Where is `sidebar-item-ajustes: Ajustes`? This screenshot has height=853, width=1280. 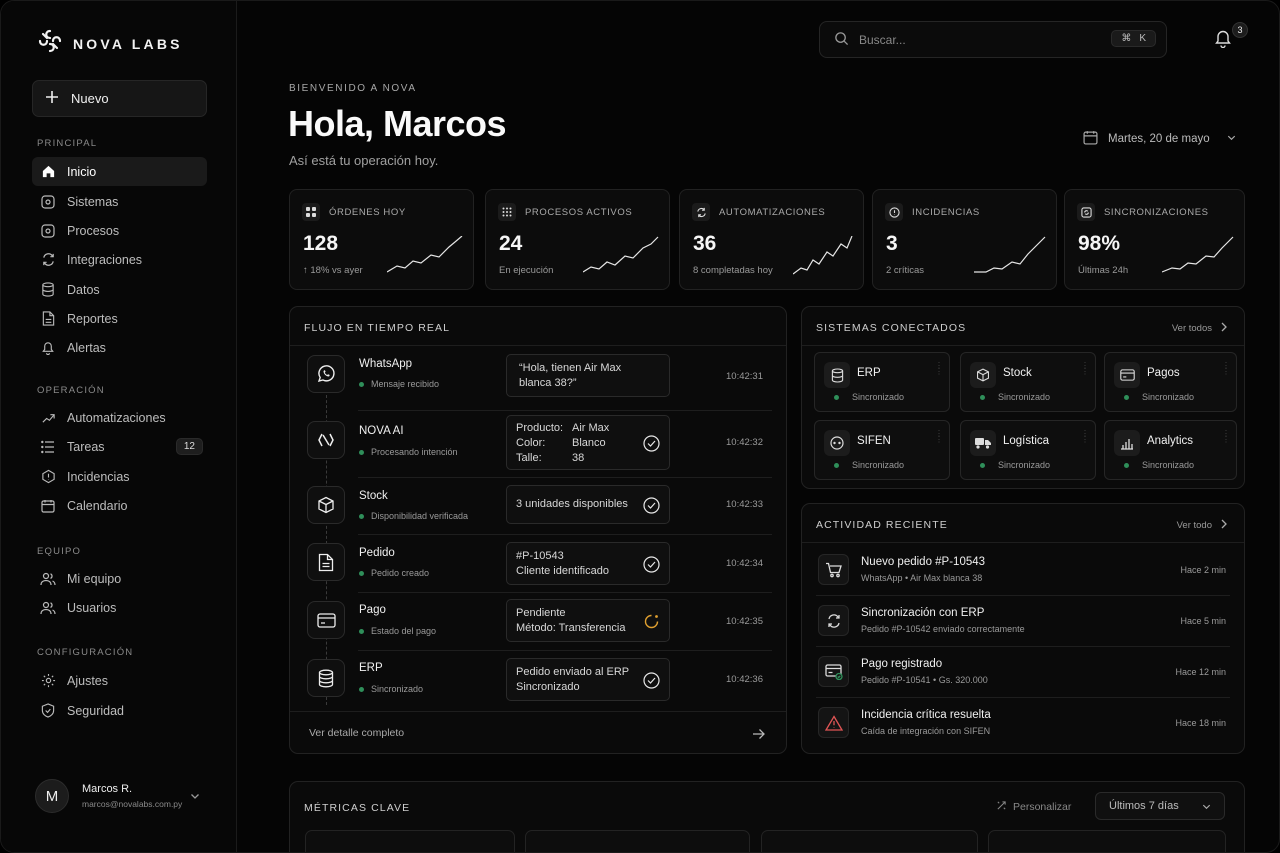 sidebar-item-ajustes: Ajustes is located at coordinates (119, 680).